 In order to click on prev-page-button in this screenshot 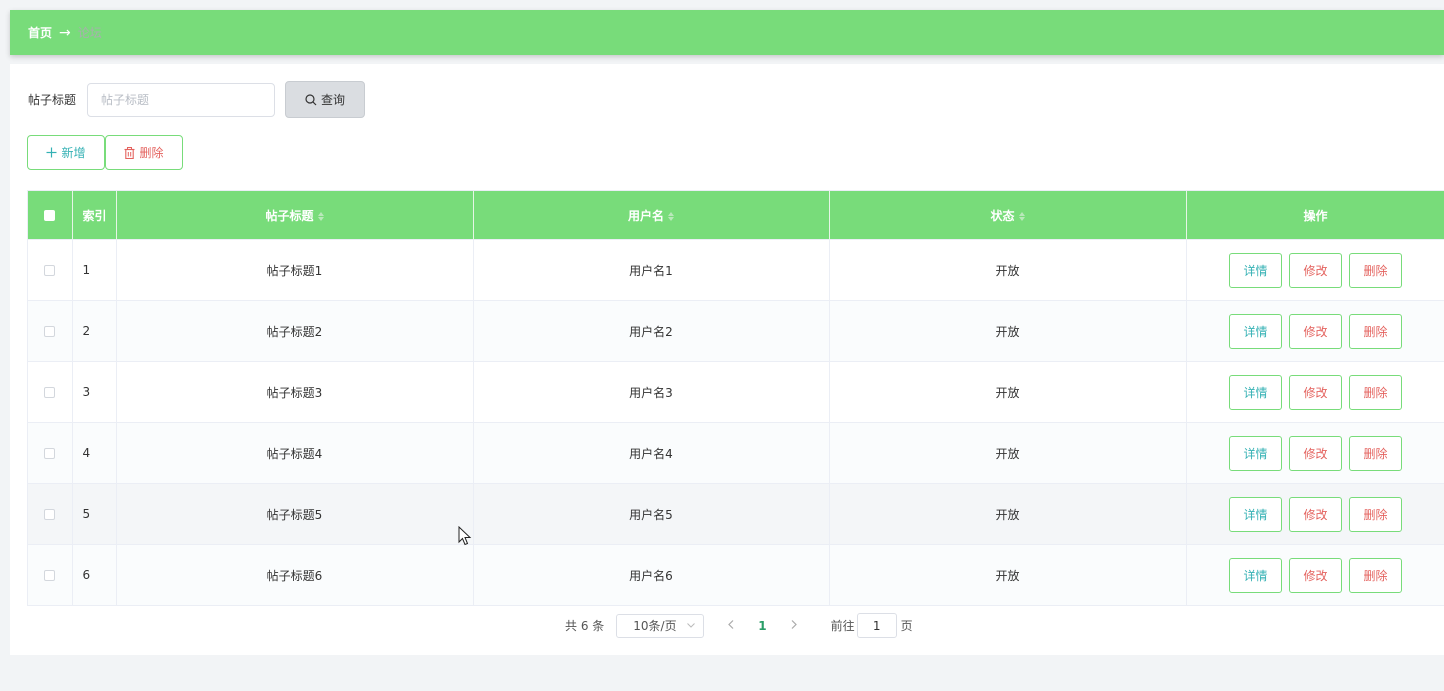, I will do `click(731, 625)`.